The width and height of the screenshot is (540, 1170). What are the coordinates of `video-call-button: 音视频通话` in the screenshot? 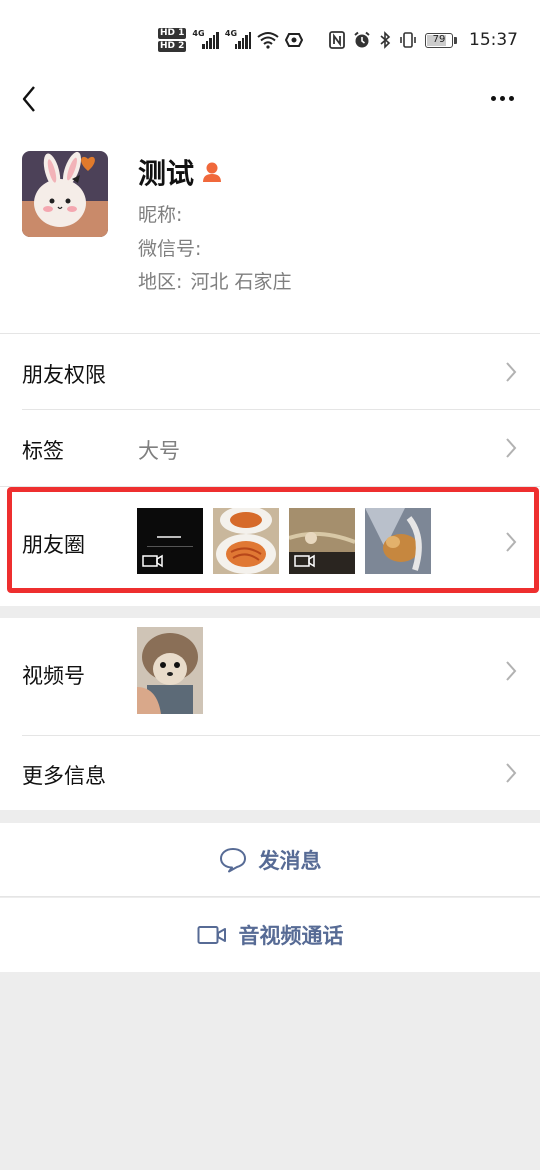 It's located at (270, 935).